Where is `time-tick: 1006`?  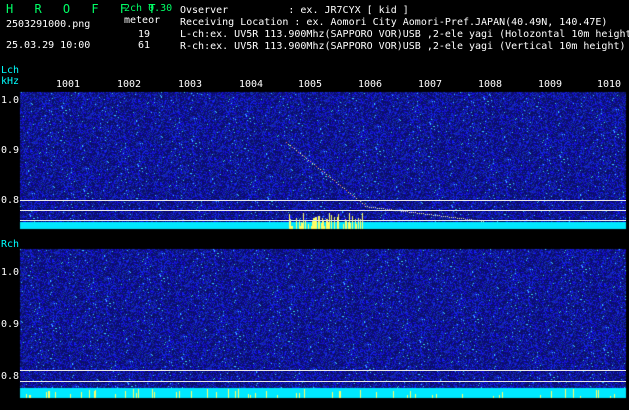 time-tick: 1006 is located at coordinates (370, 84).